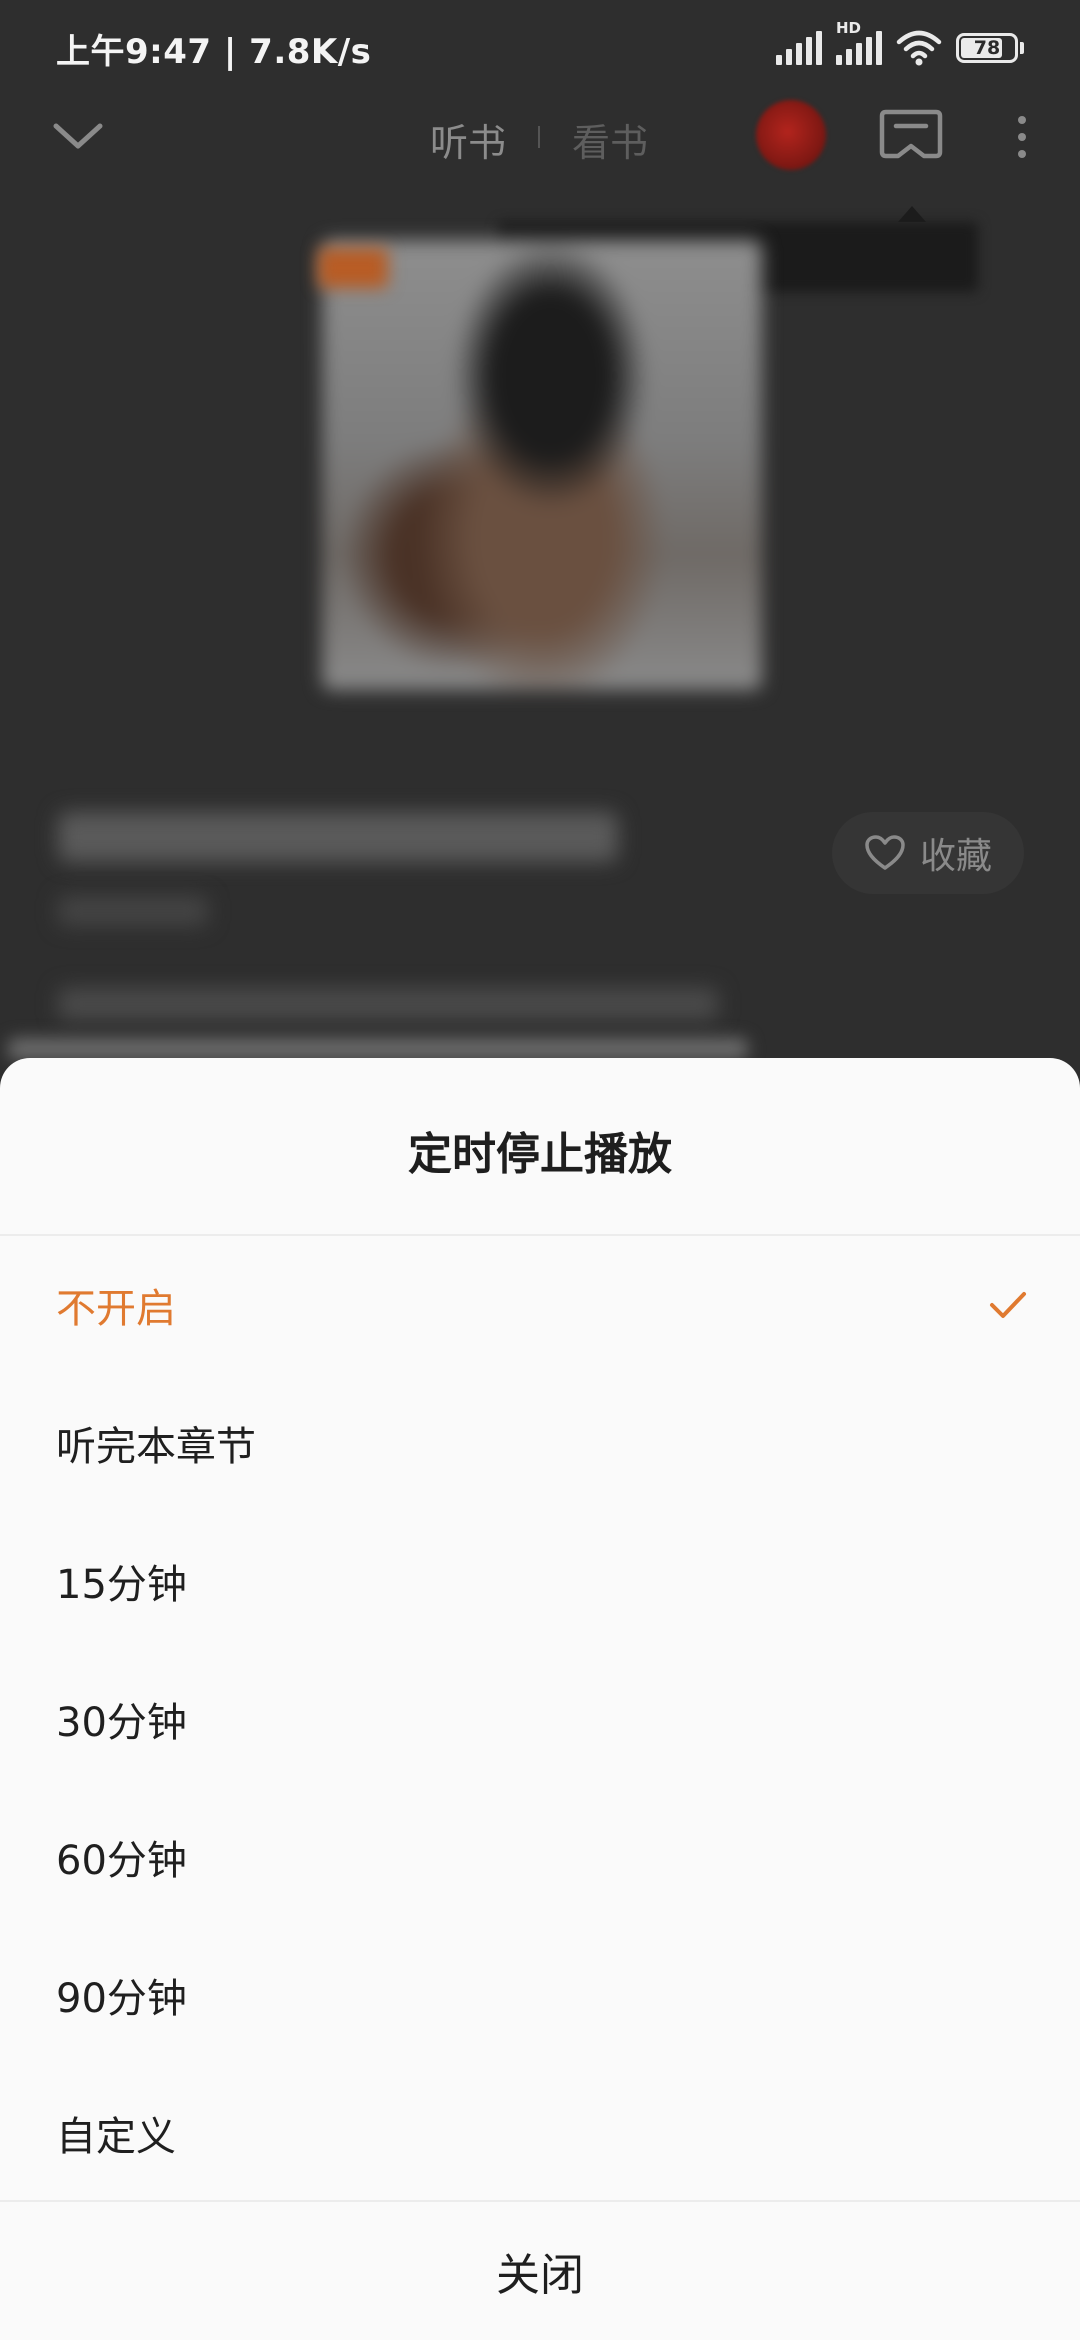 The height and width of the screenshot is (2340, 1080). I want to click on option-label: 听完本章节, so click(156, 1447).